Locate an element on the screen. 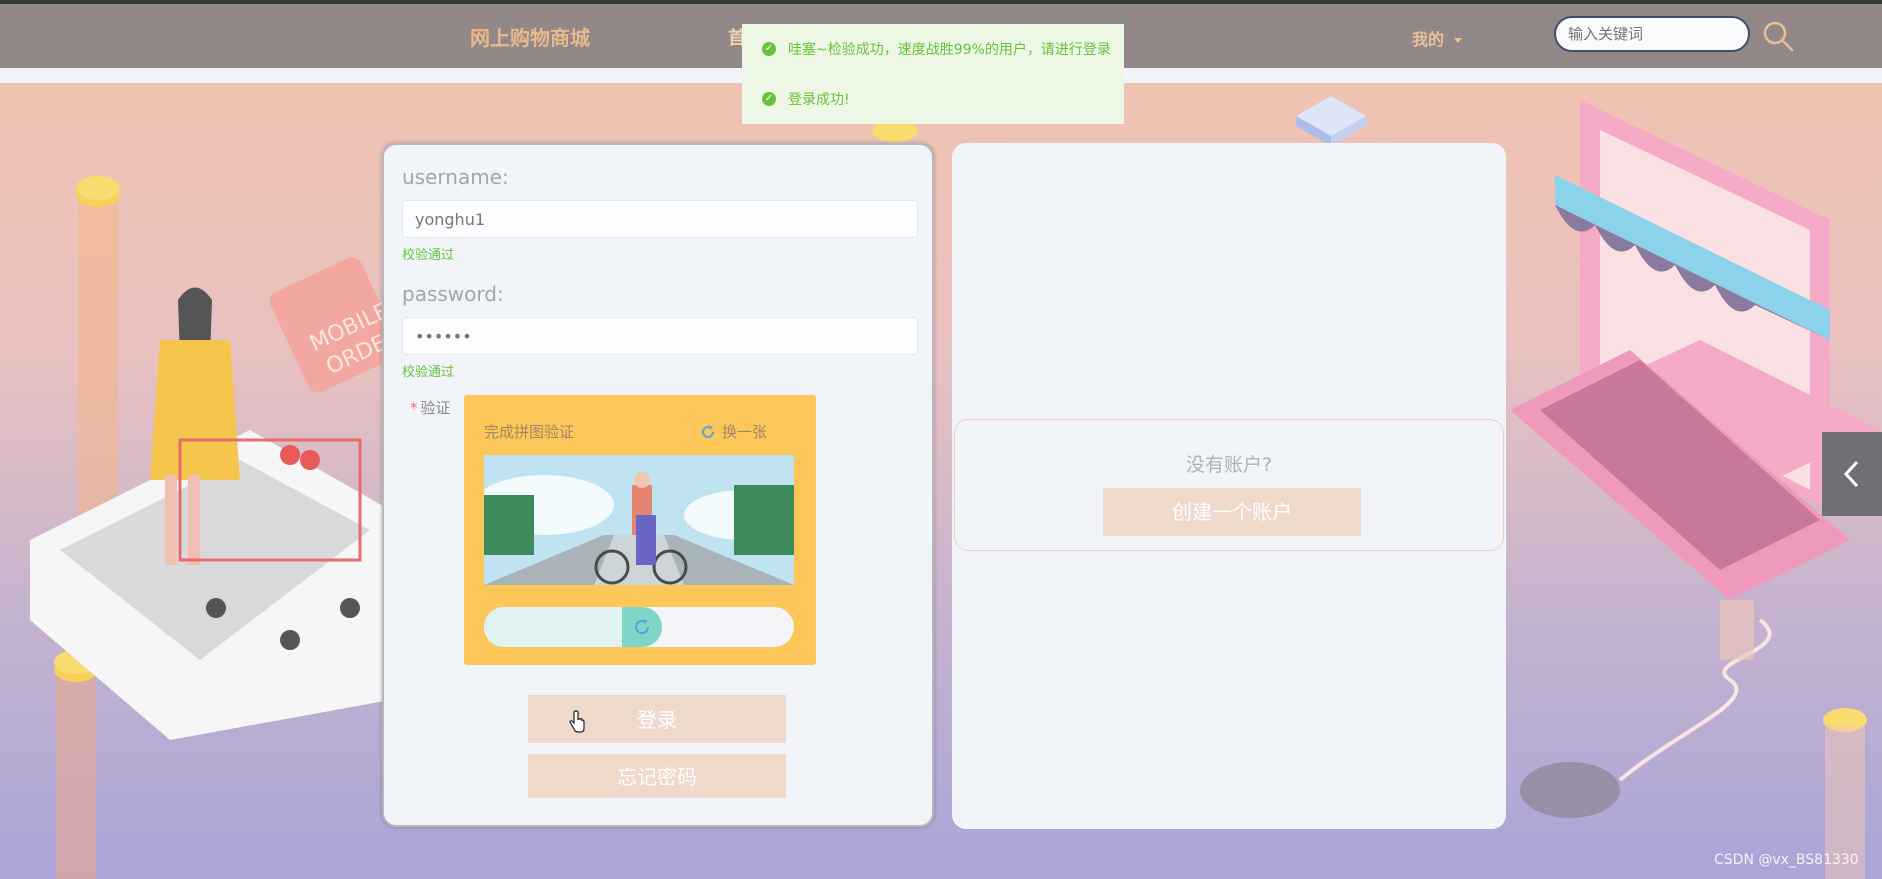 This screenshot has height=879, width=1882. captcha-refresh-button: 换一张 is located at coordinates (733, 431).